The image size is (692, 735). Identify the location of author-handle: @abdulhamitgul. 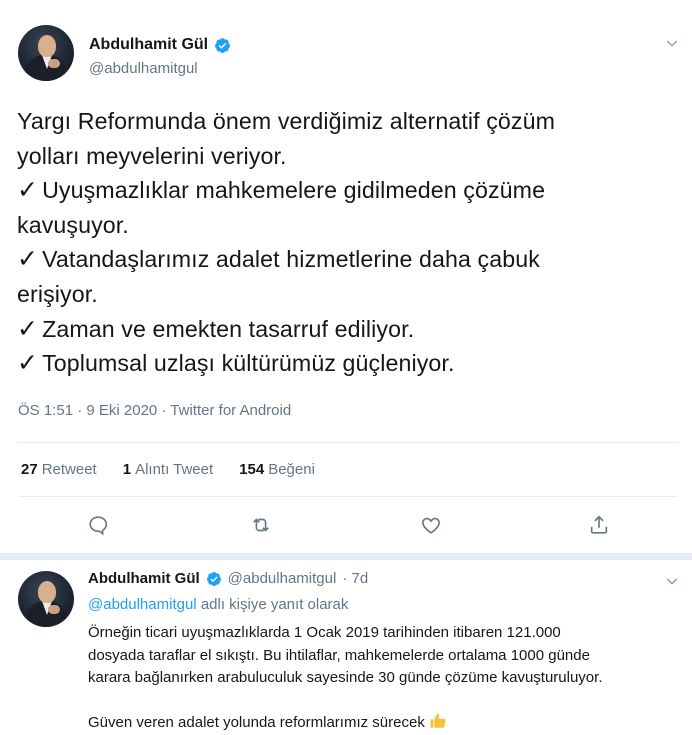
(143, 68).